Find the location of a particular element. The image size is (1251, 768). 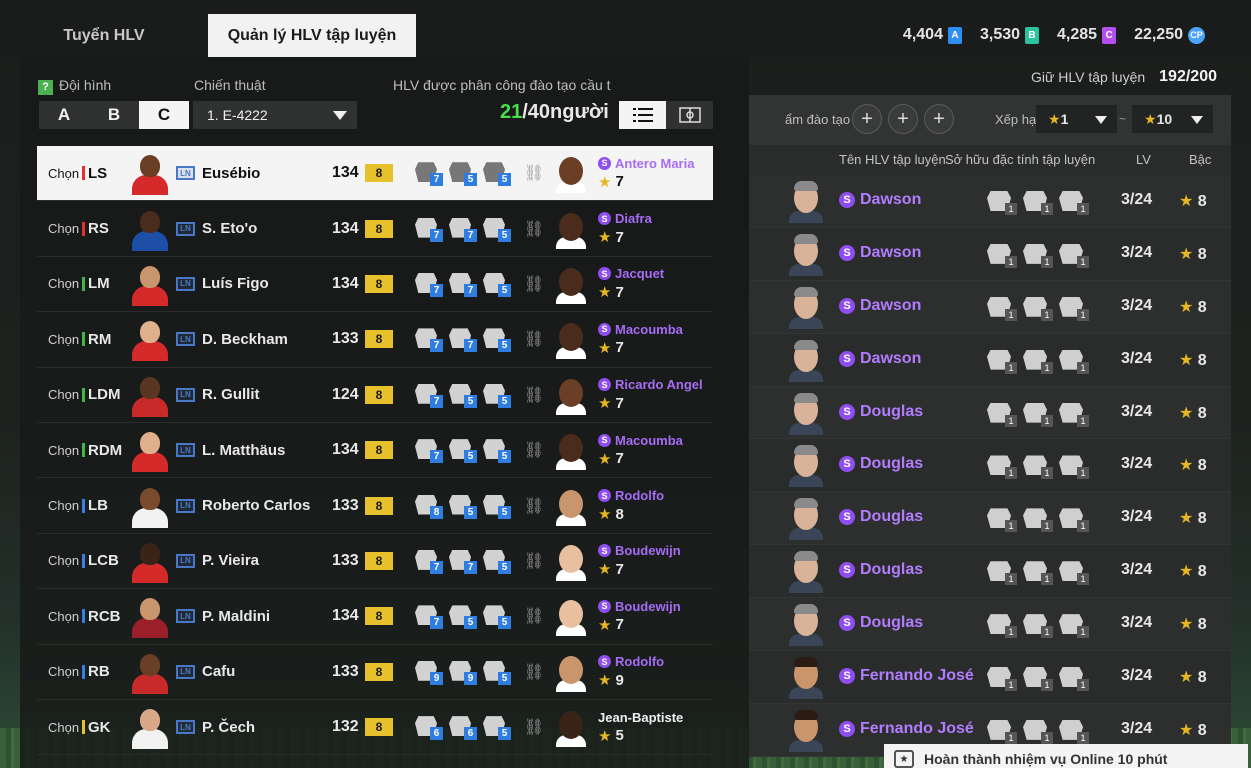

add-filter-button-3: + is located at coordinates (939, 119).